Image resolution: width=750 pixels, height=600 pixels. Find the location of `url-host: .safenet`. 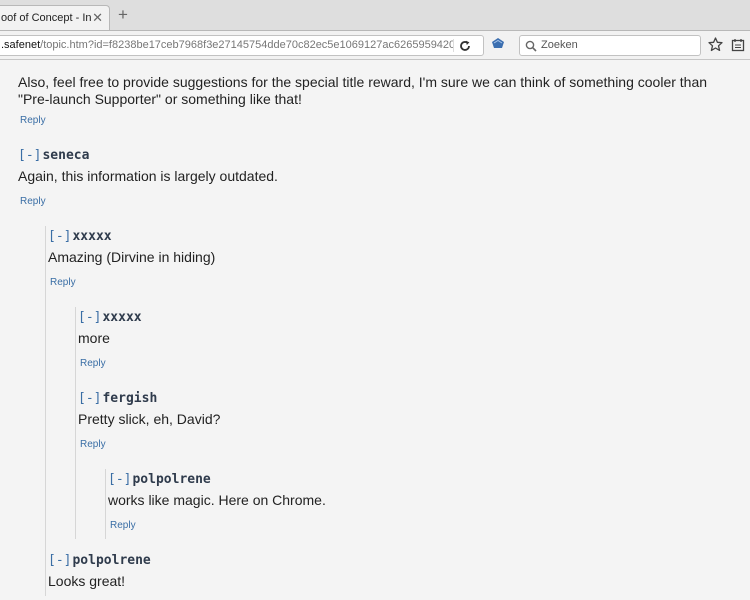

url-host: .safenet is located at coordinates (21, 45).